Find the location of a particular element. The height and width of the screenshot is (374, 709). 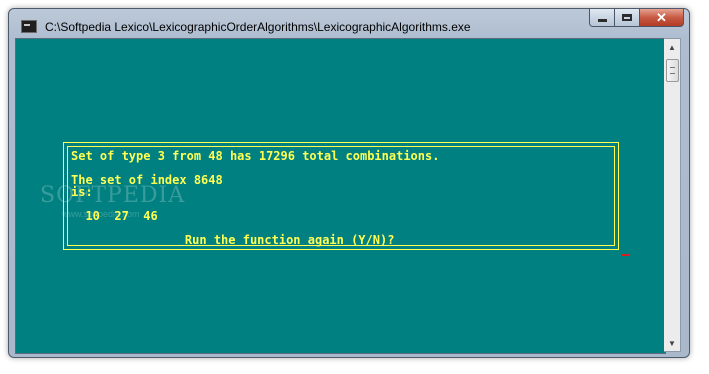

set-values-line: 10 27 46 is located at coordinates (114, 216).